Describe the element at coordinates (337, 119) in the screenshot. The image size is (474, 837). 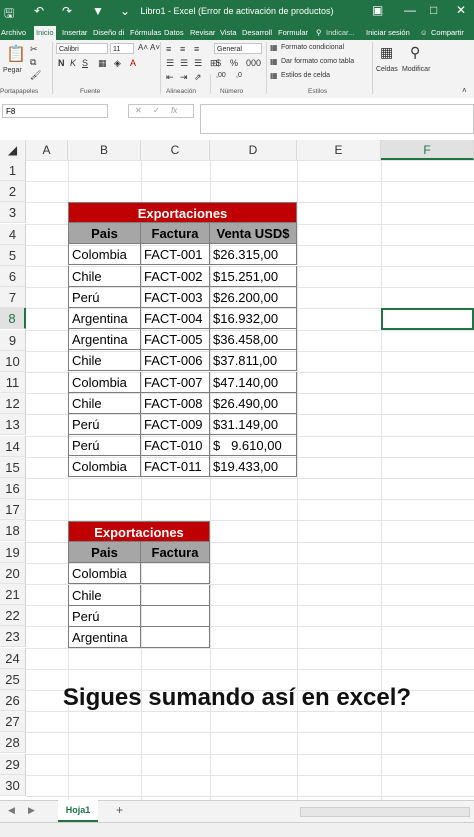
I see `formula-input` at that location.